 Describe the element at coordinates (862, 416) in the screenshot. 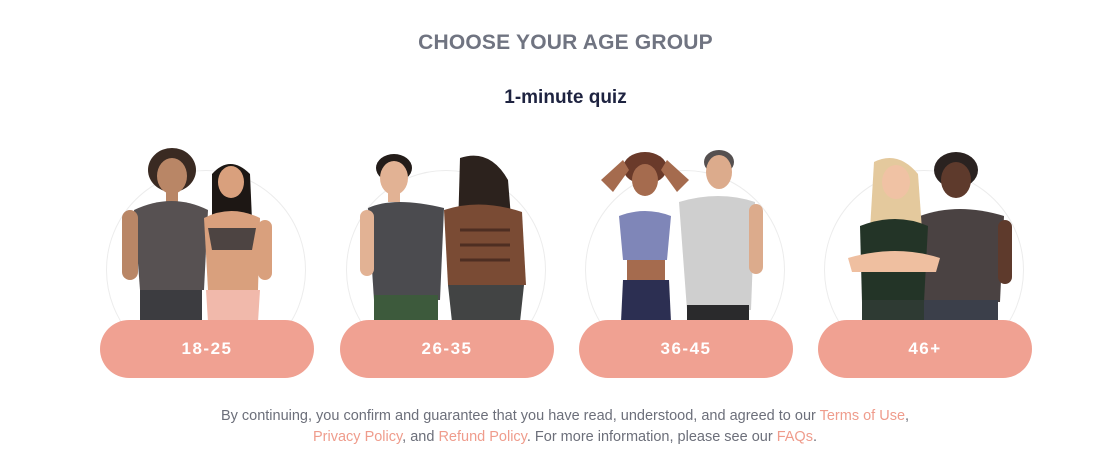

I see `terms-of-use-link: Terms of Use` at that location.